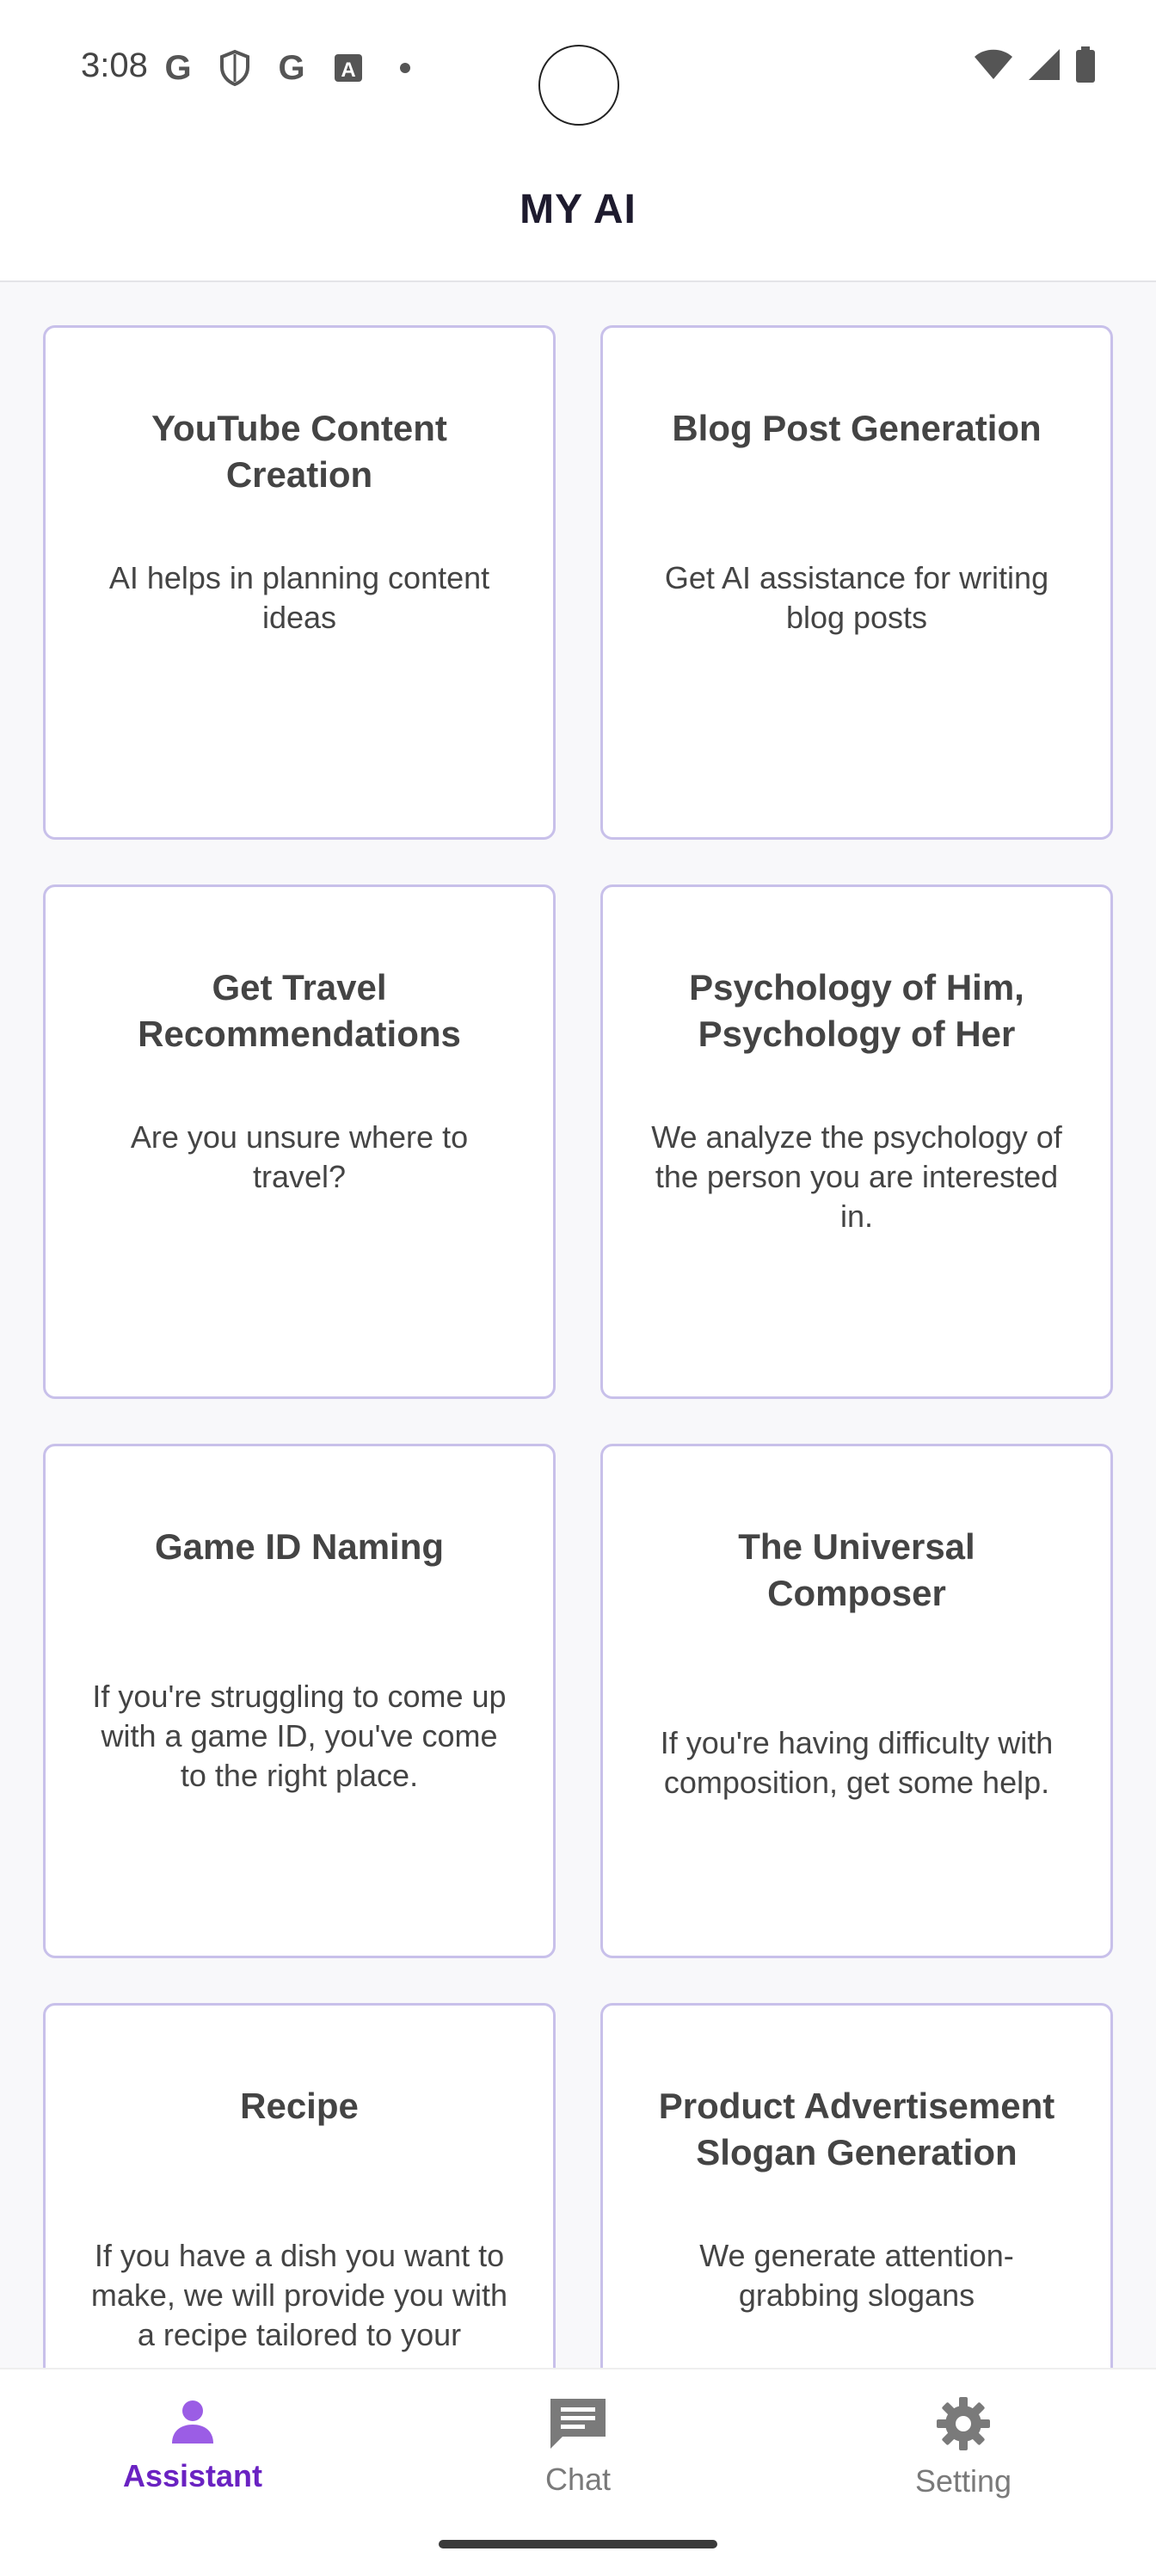  What do you see at coordinates (857, 597) in the screenshot?
I see `card-description: Get AI assistance for writing blog posts` at bounding box center [857, 597].